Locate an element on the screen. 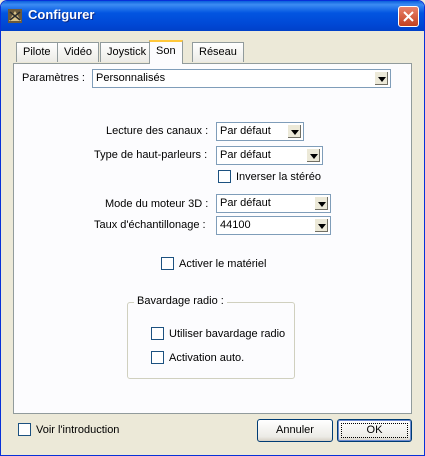 The image size is (425, 456). taux-echantillonage-label: Taux d'échantillonage : is located at coordinates (150, 225).